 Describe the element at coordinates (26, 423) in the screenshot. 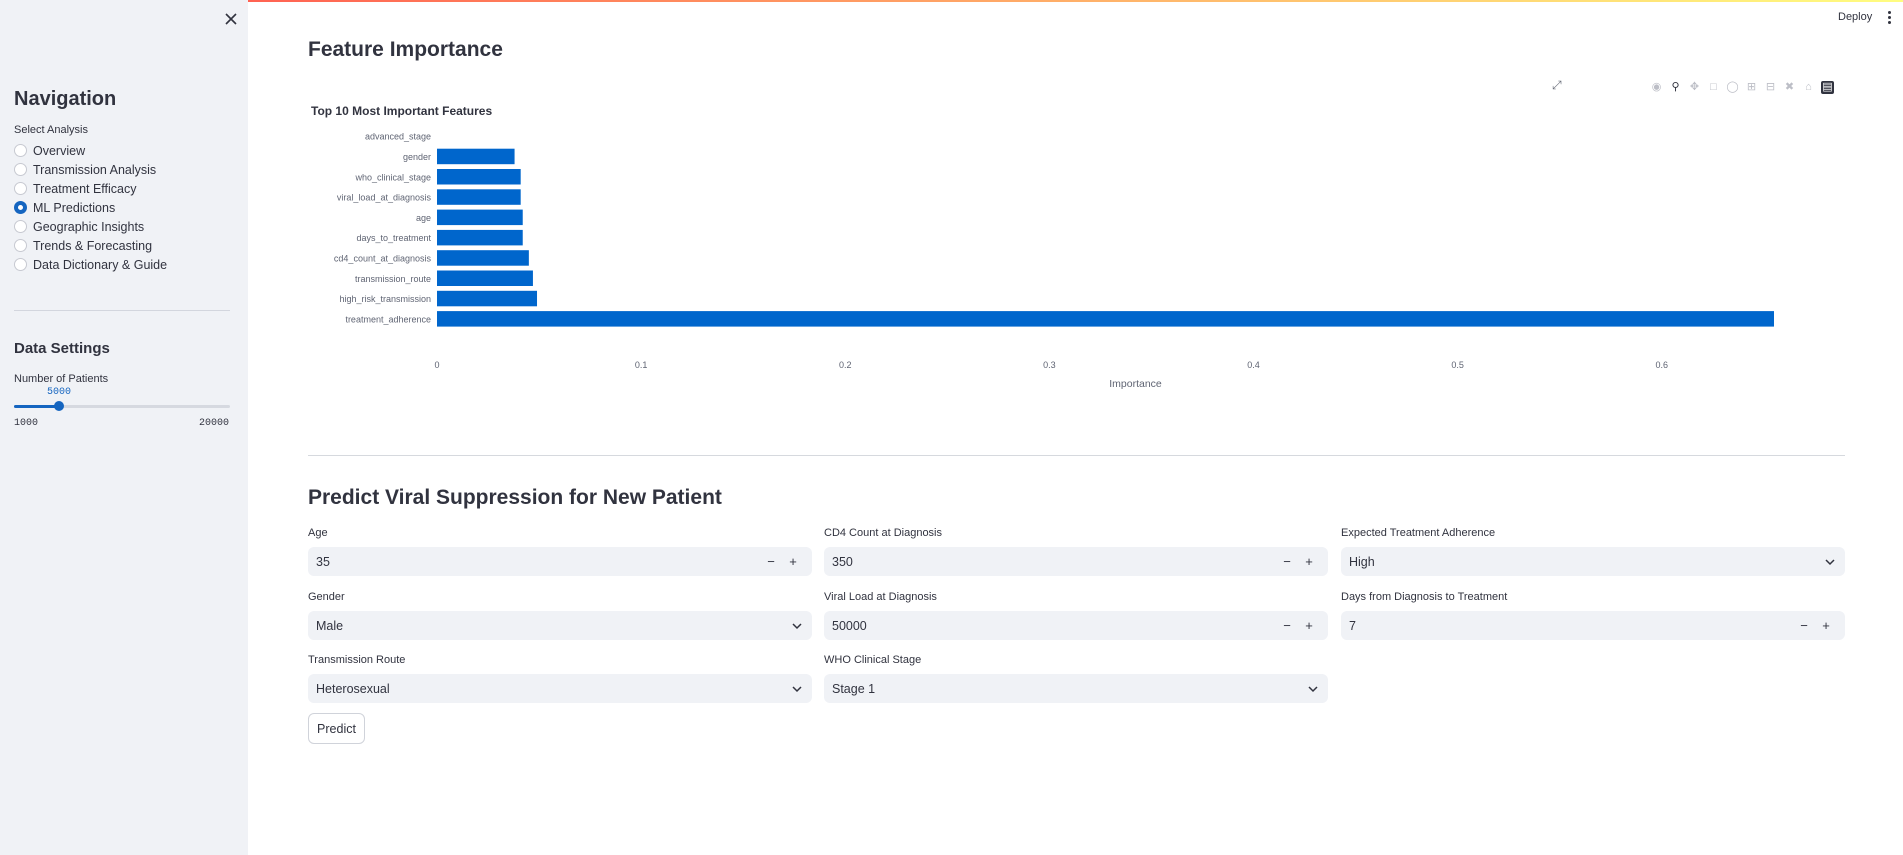

I see `slider-min-label: 1000` at that location.